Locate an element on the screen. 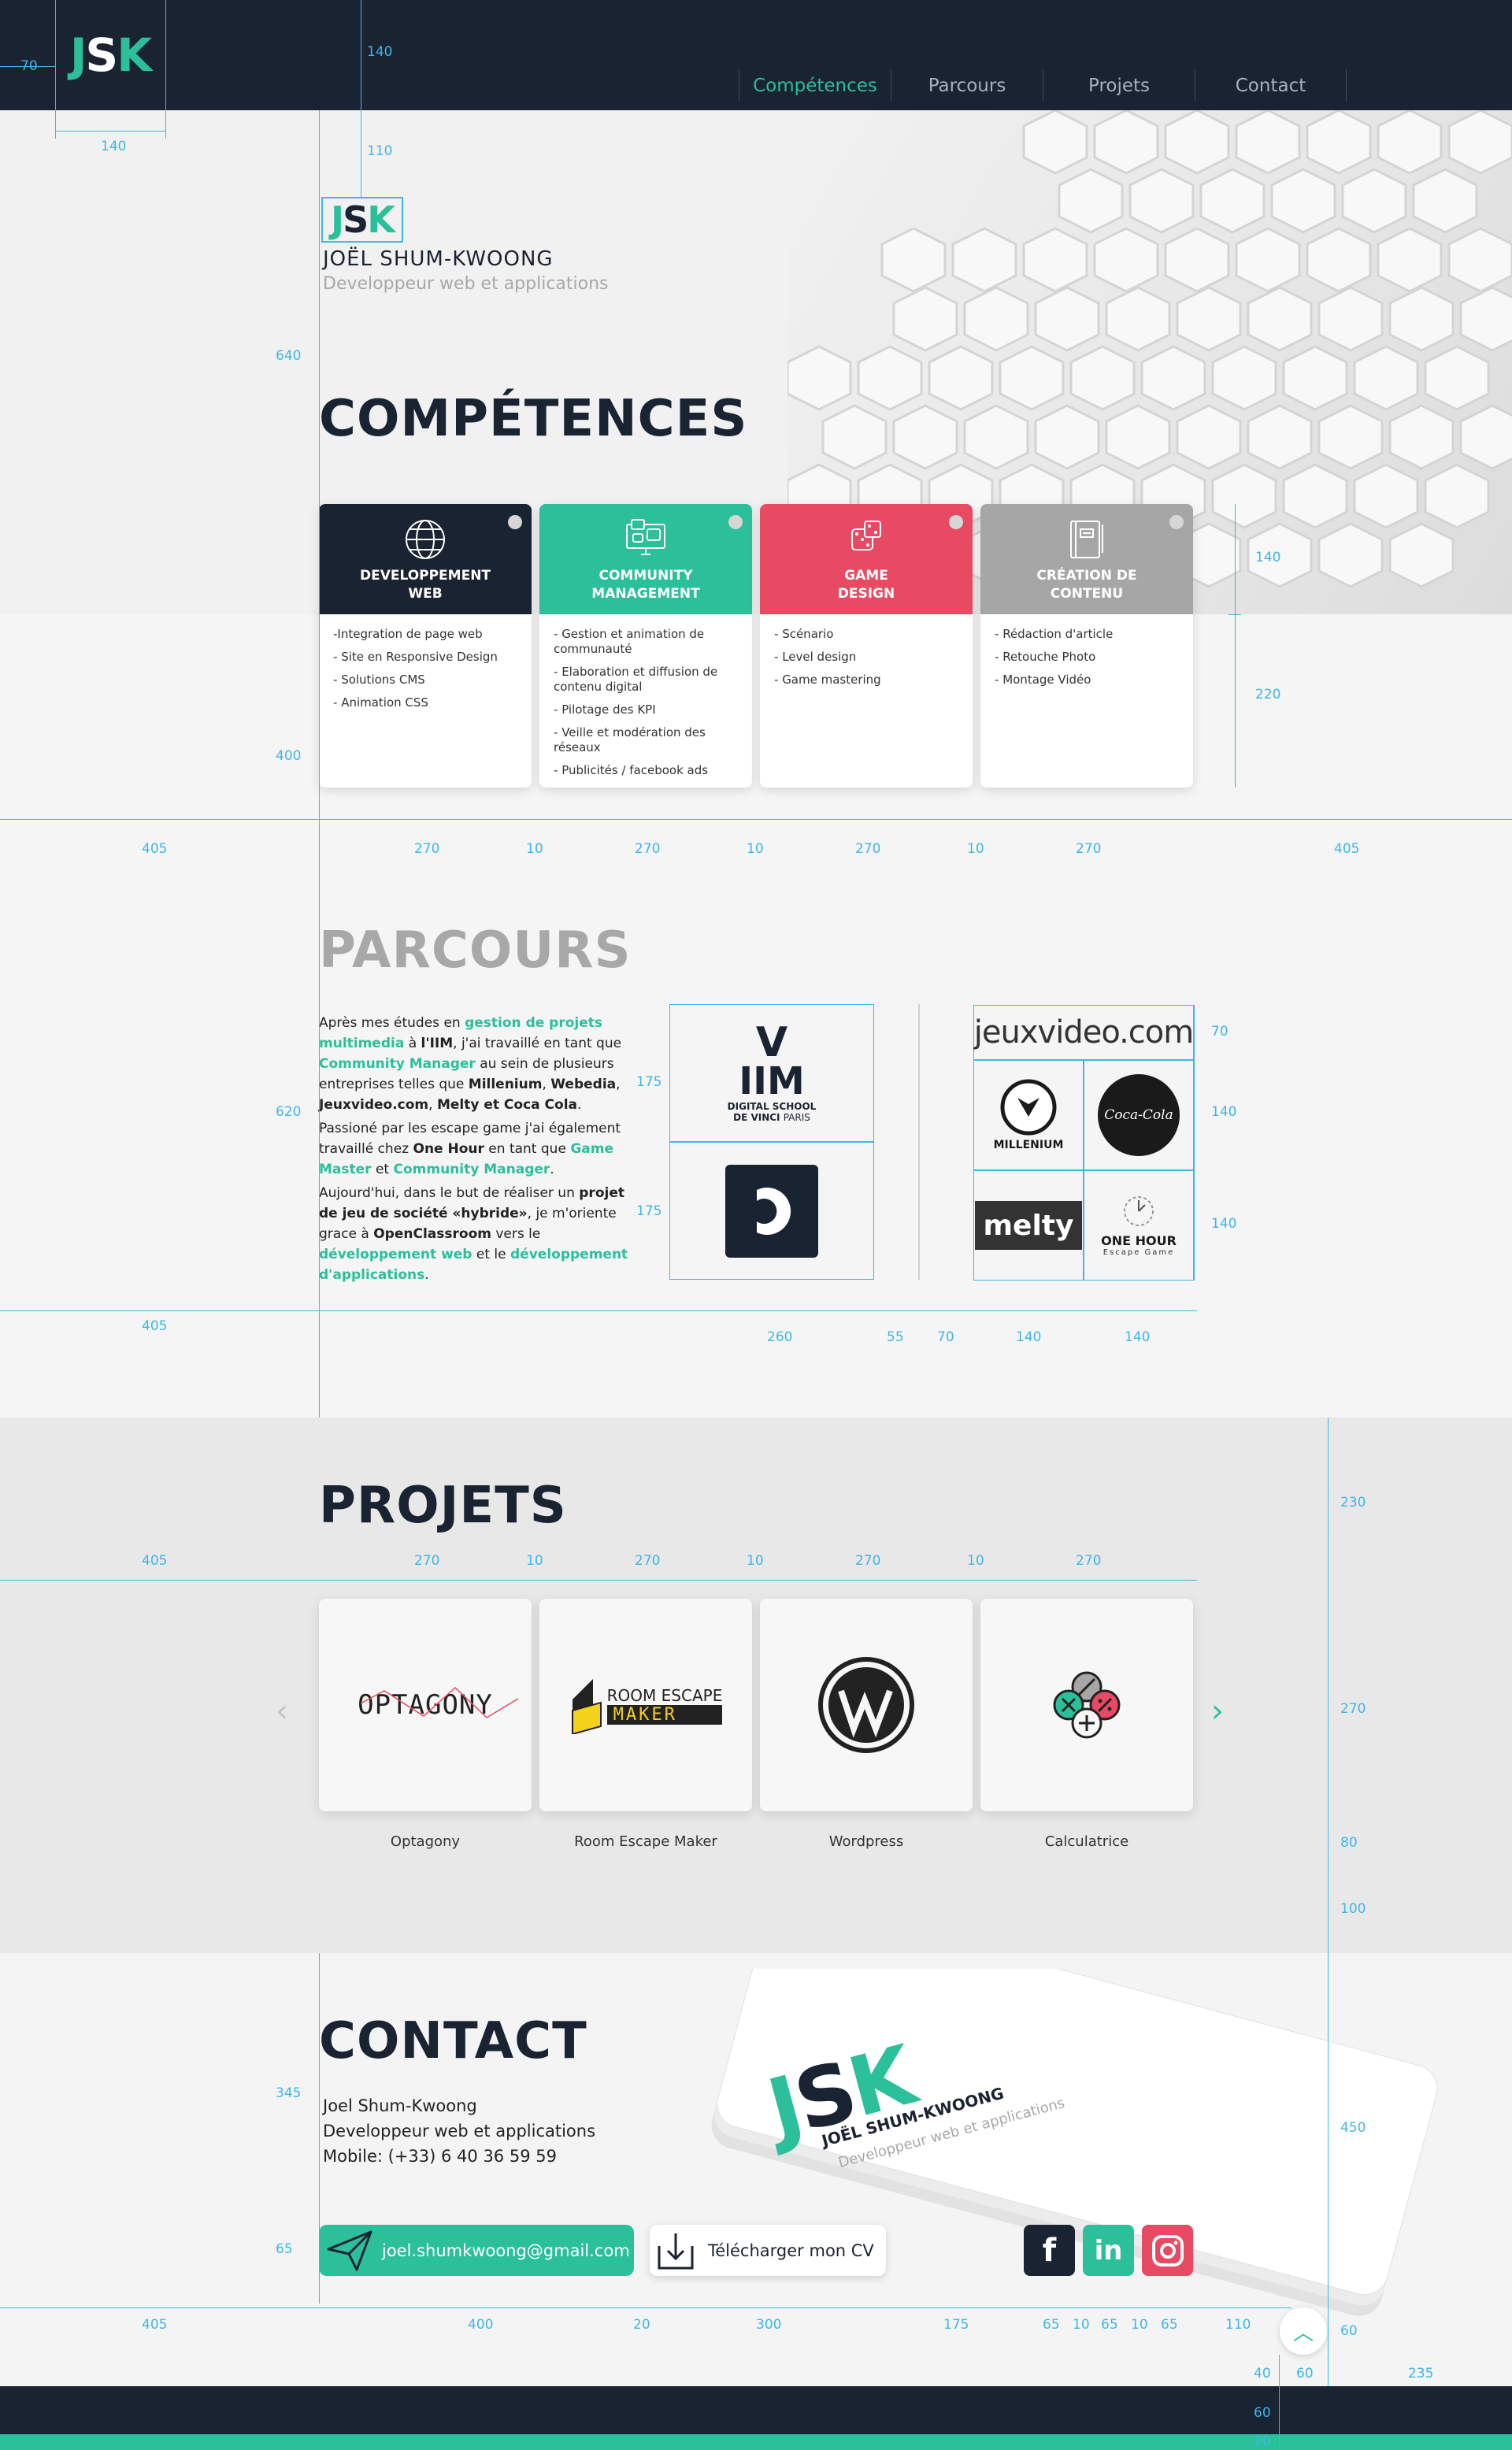  card-title-line2: MANAGEMENT is located at coordinates (645, 594).